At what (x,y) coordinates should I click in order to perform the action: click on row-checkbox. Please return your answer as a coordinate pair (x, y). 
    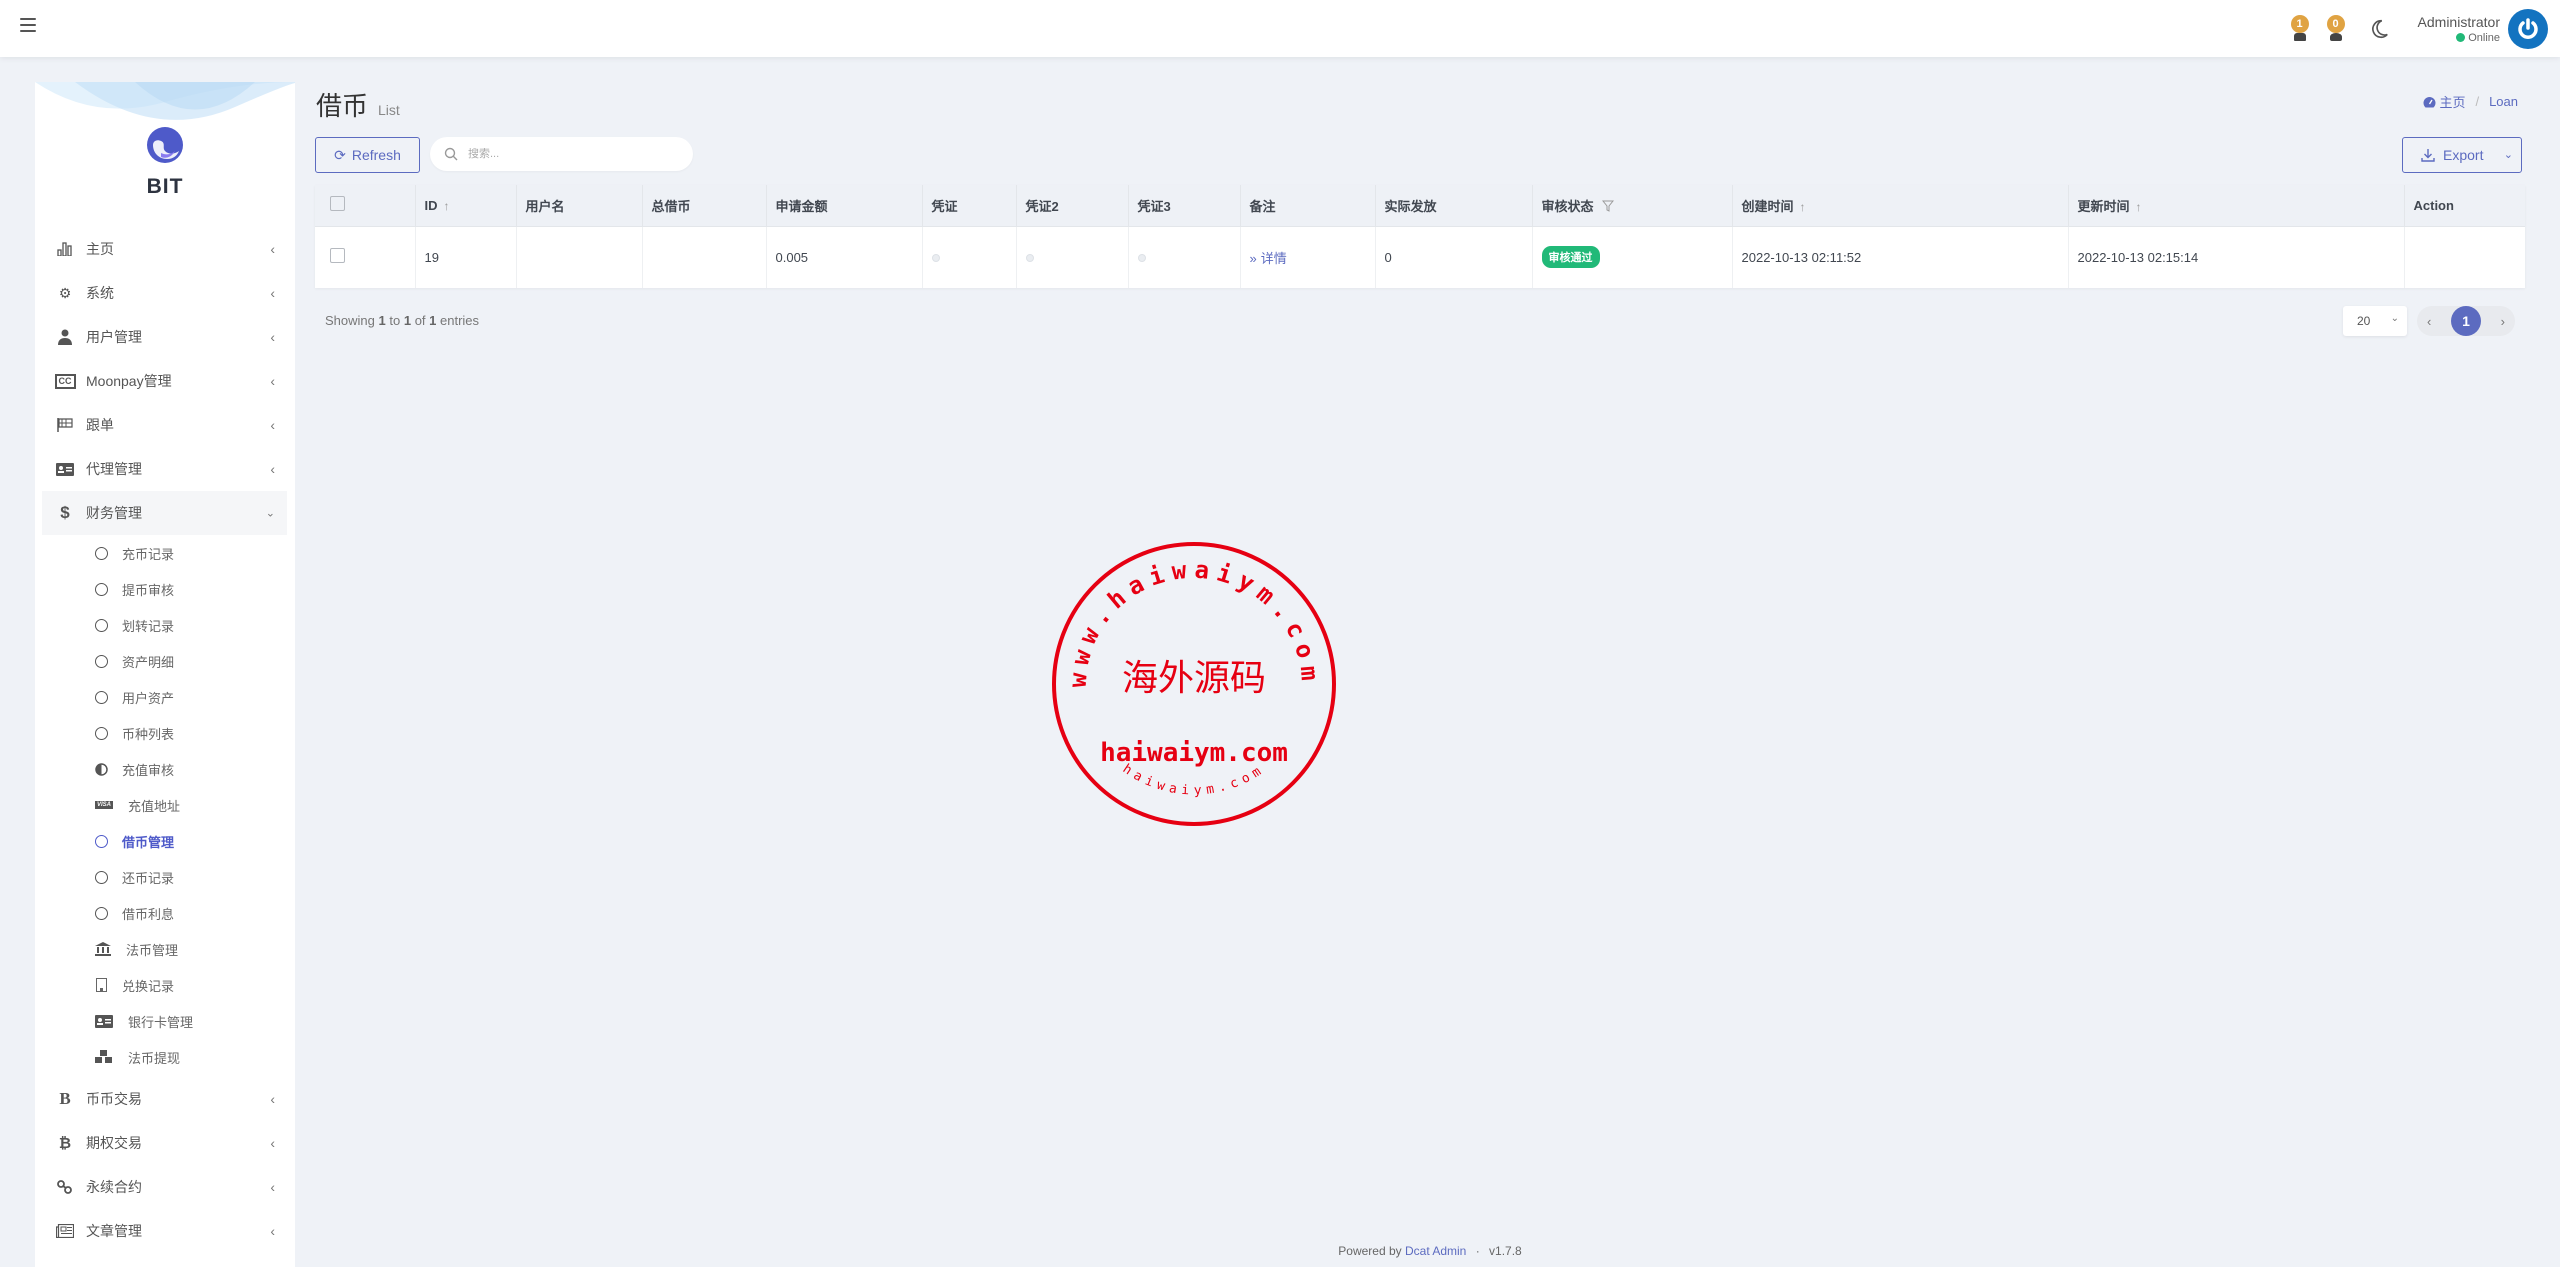
    Looking at the image, I should click on (337, 256).